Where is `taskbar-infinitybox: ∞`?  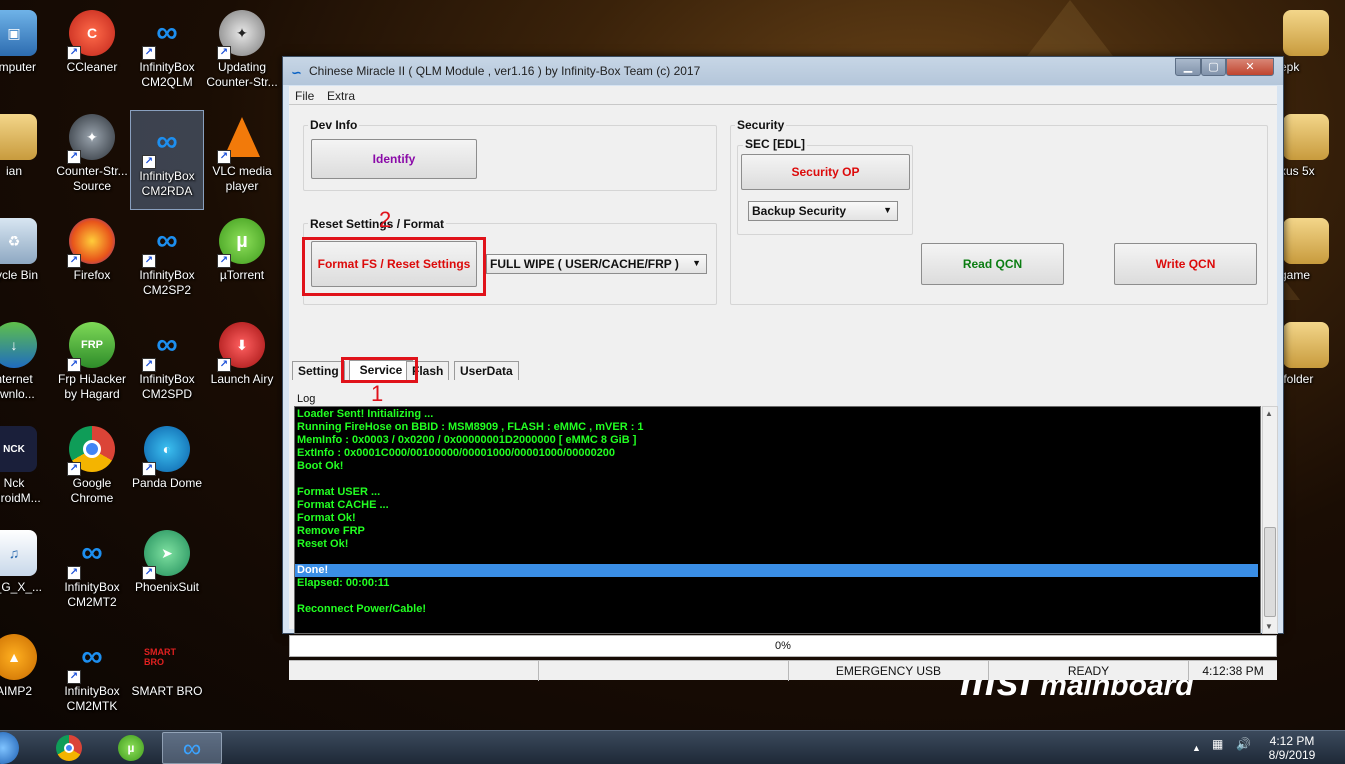
taskbar-infinitybox: ∞ is located at coordinates (192, 748).